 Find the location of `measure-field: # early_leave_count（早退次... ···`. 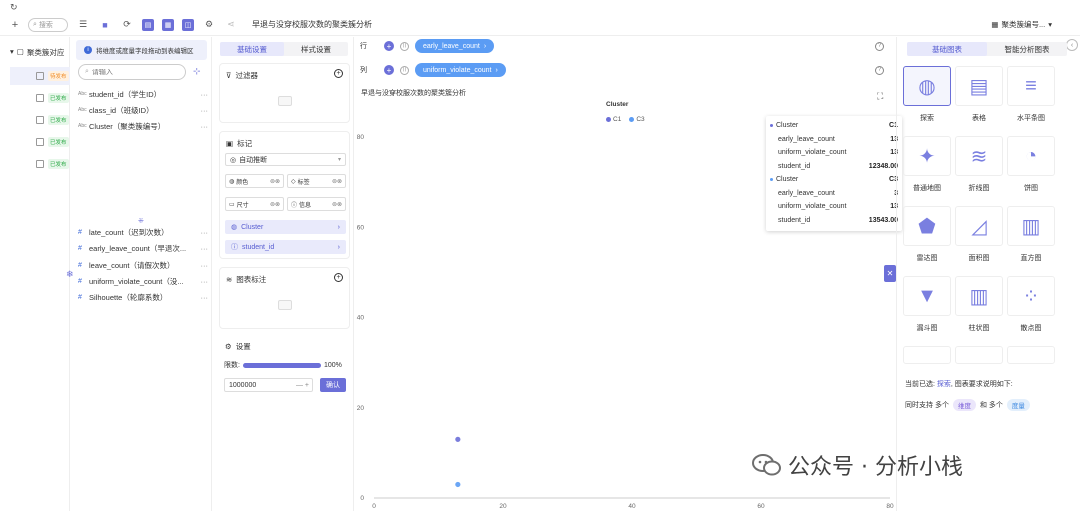

measure-field: # early_leave_count（早退次... ··· is located at coordinates (143, 248).